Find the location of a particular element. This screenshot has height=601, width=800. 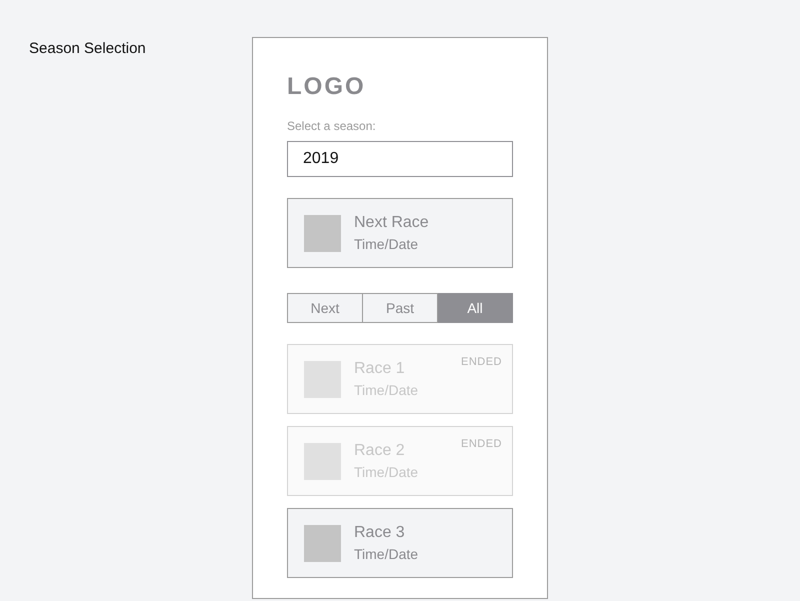

season-label: Select a season: is located at coordinates (331, 126).